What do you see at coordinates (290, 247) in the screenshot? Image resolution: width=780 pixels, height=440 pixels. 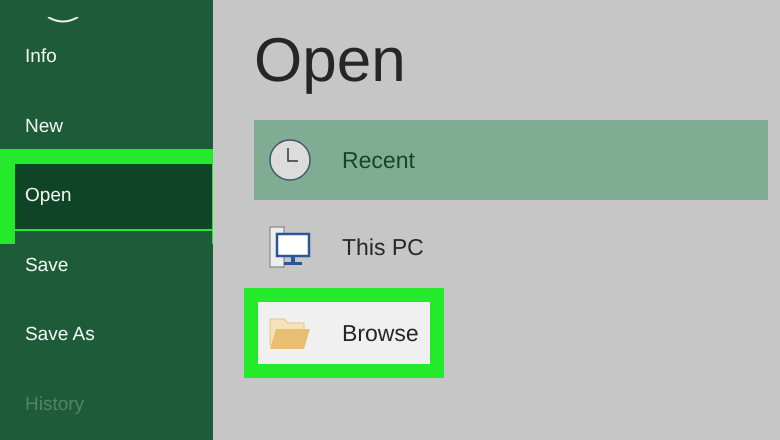 I see `computer-icon` at bounding box center [290, 247].